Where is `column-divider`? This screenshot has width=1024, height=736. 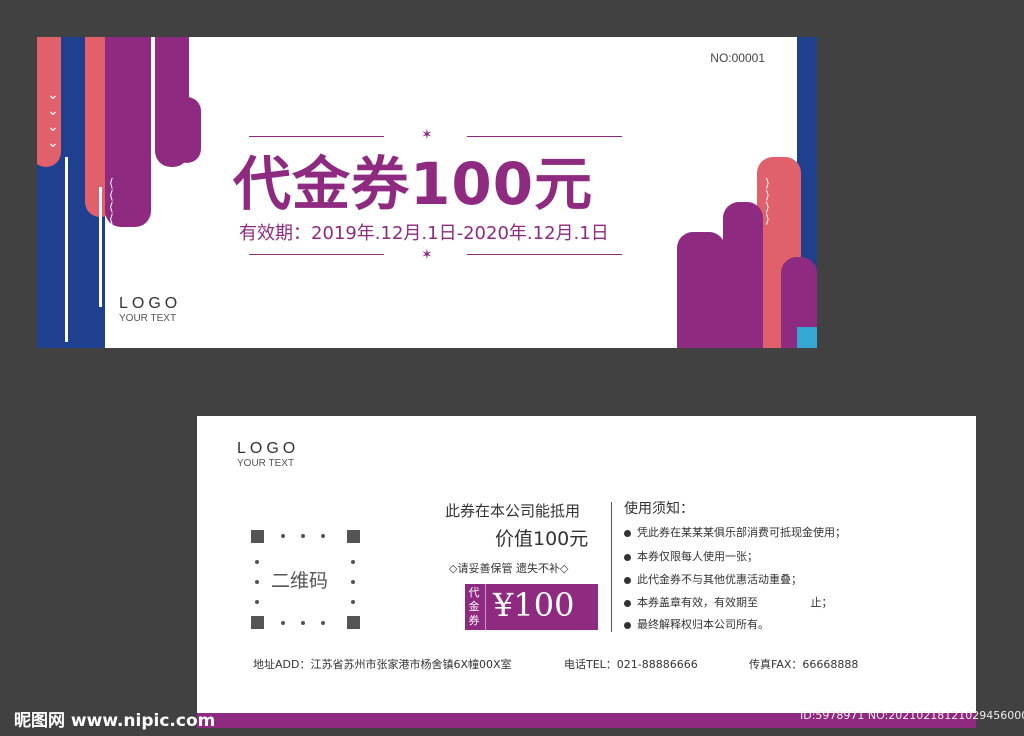 column-divider is located at coordinates (611, 567).